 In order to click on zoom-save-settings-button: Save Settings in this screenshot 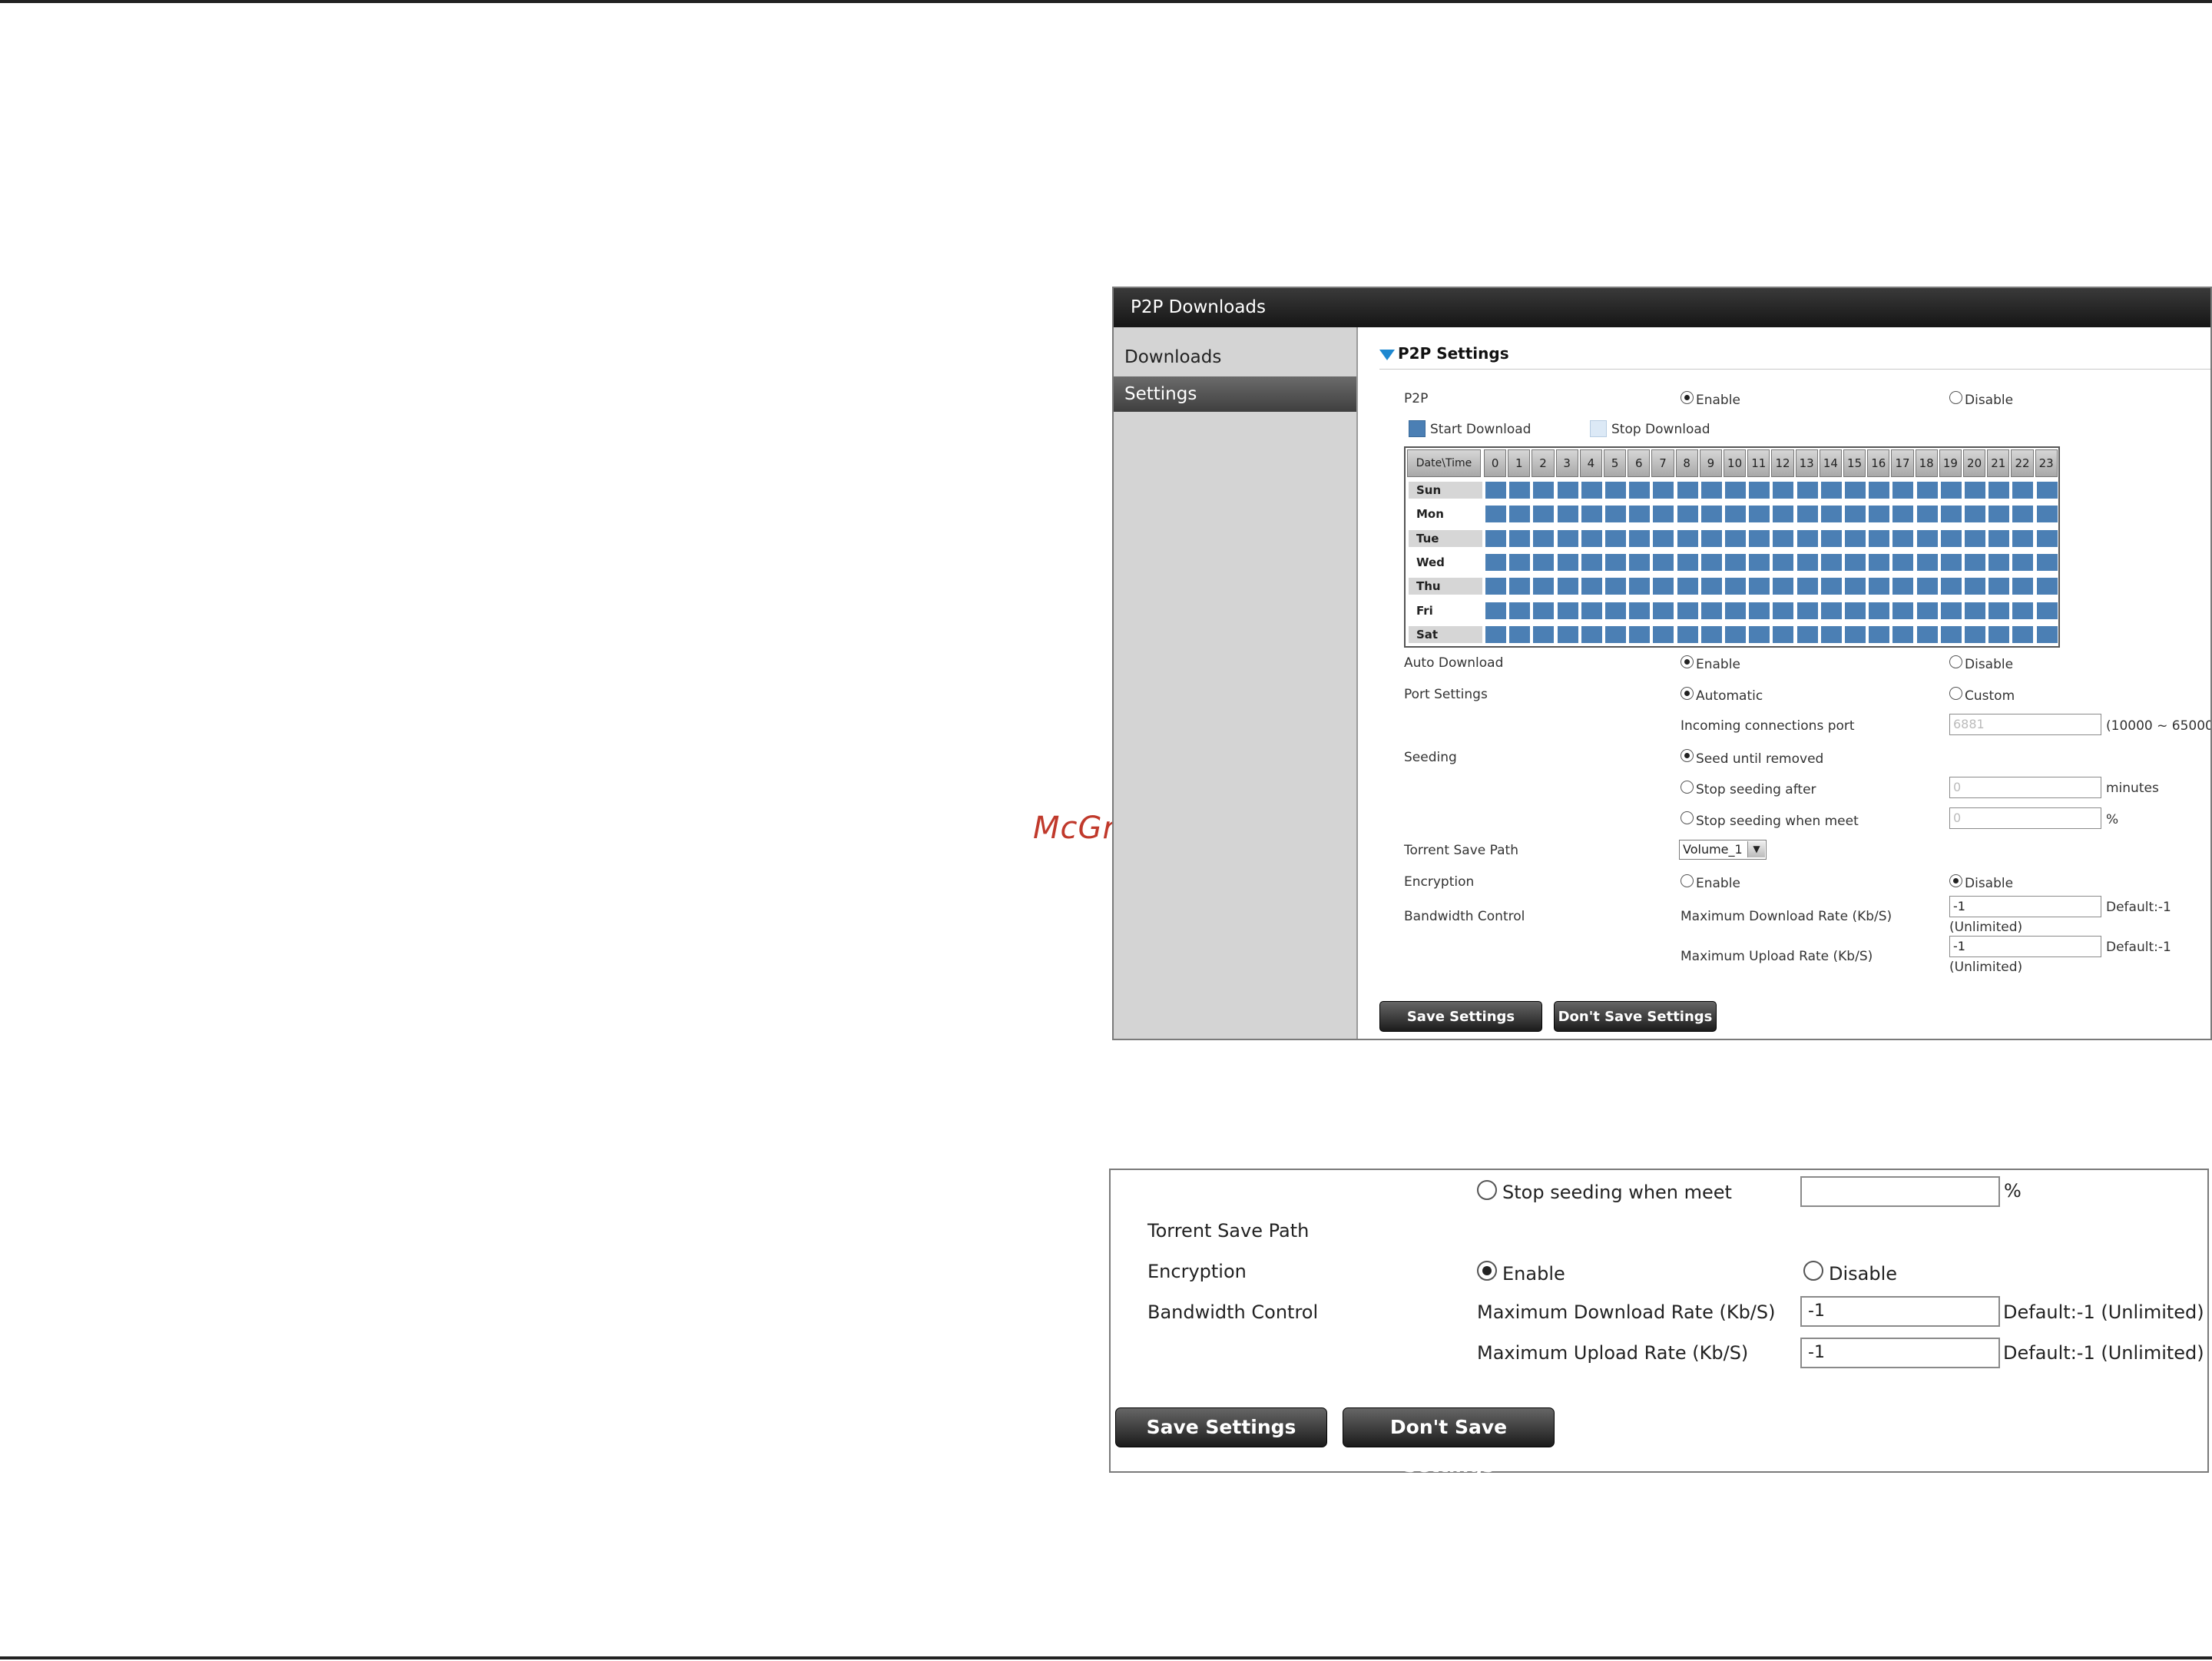, I will do `click(1221, 1427)`.